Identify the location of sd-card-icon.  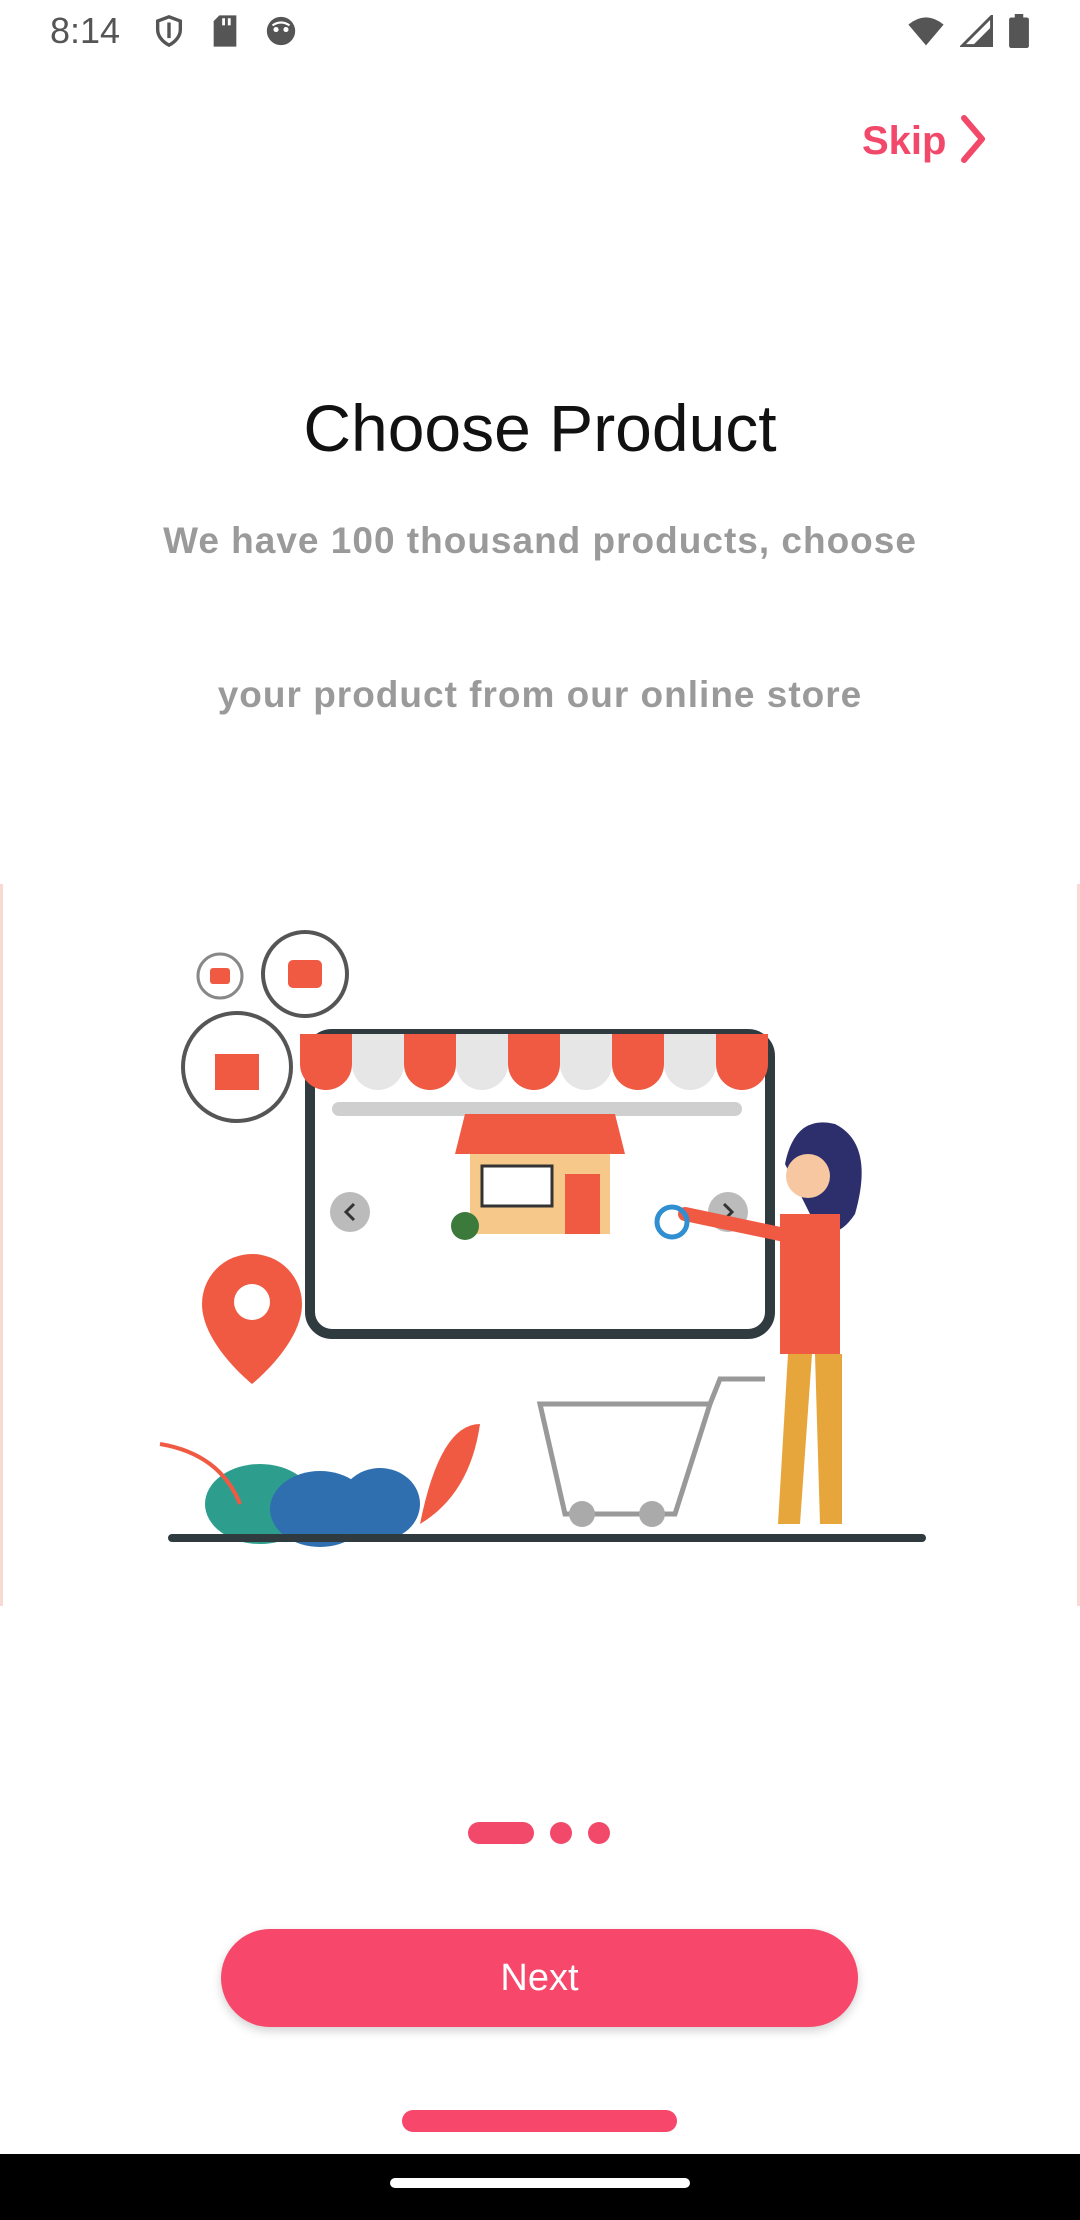
(225, 33).